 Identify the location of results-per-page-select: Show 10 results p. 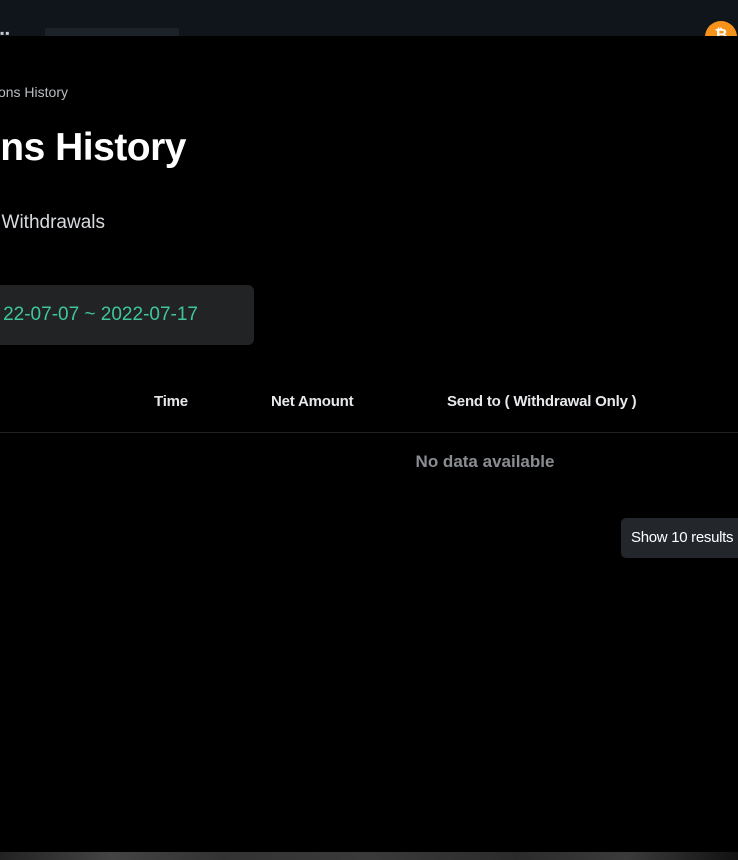
(679, 538).